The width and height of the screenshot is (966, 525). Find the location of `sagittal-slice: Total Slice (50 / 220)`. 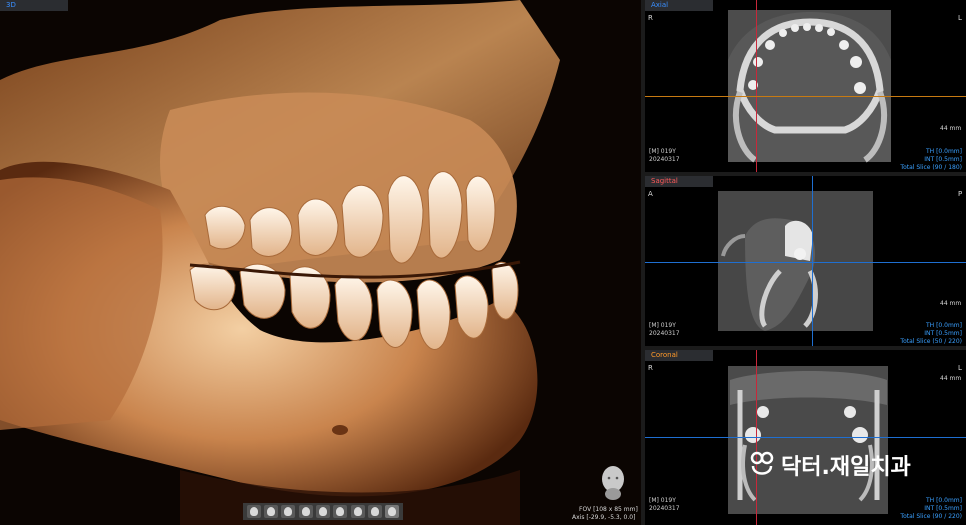

sagittal-slice: Total Slice (50 / 220) is located at coordinates (931, 341).